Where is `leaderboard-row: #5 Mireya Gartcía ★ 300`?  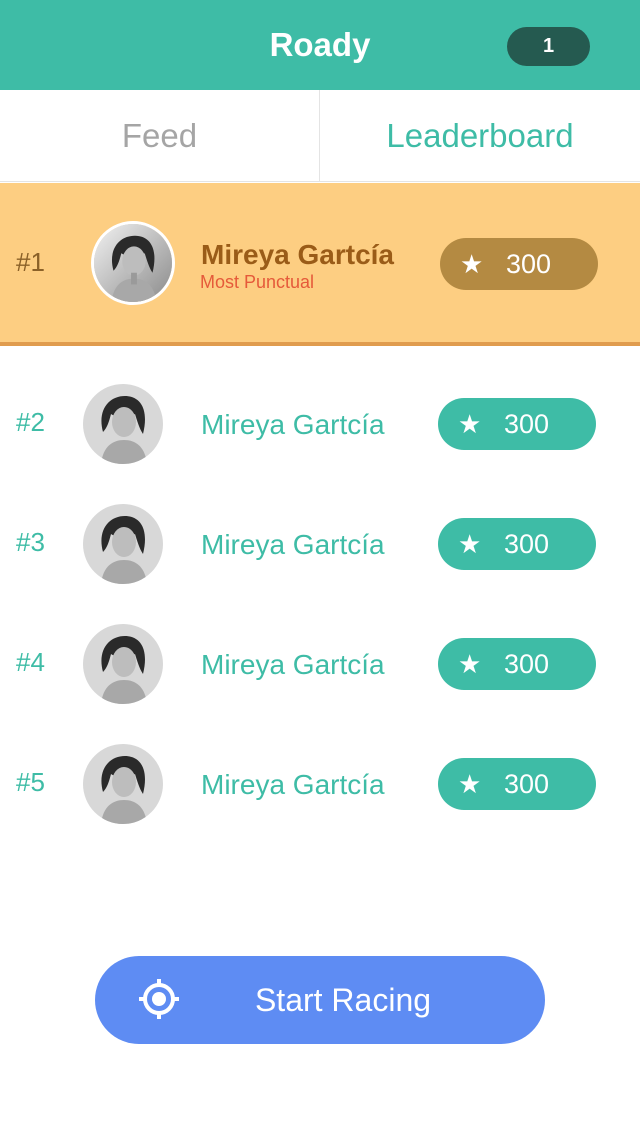 leaderboard-row: #5 Mireya Gartcía ★ 300 is located at coordinates (320, 783).